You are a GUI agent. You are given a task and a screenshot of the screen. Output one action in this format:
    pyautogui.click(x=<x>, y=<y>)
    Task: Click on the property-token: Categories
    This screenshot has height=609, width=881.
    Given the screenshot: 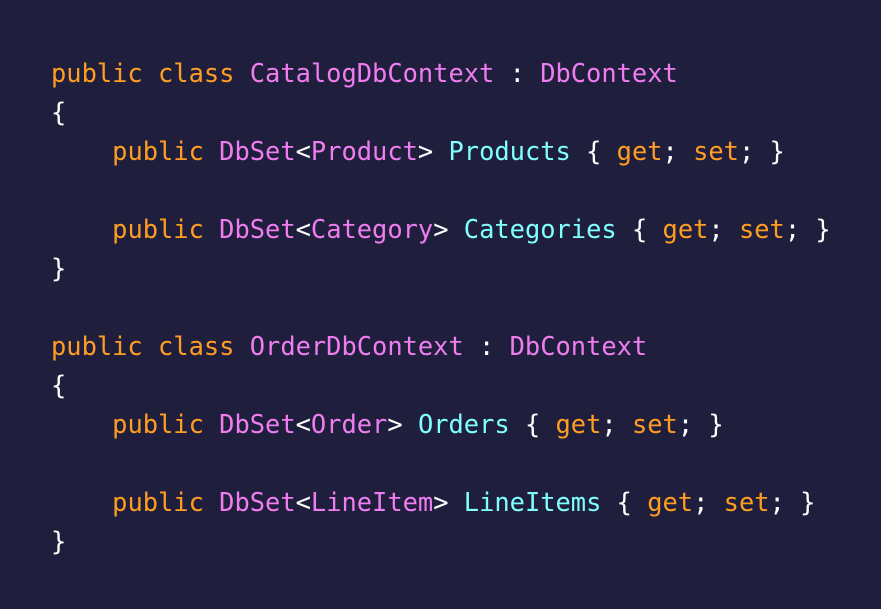 What is the action you would take?
    pyautogui.click(x=540, y=229)
    